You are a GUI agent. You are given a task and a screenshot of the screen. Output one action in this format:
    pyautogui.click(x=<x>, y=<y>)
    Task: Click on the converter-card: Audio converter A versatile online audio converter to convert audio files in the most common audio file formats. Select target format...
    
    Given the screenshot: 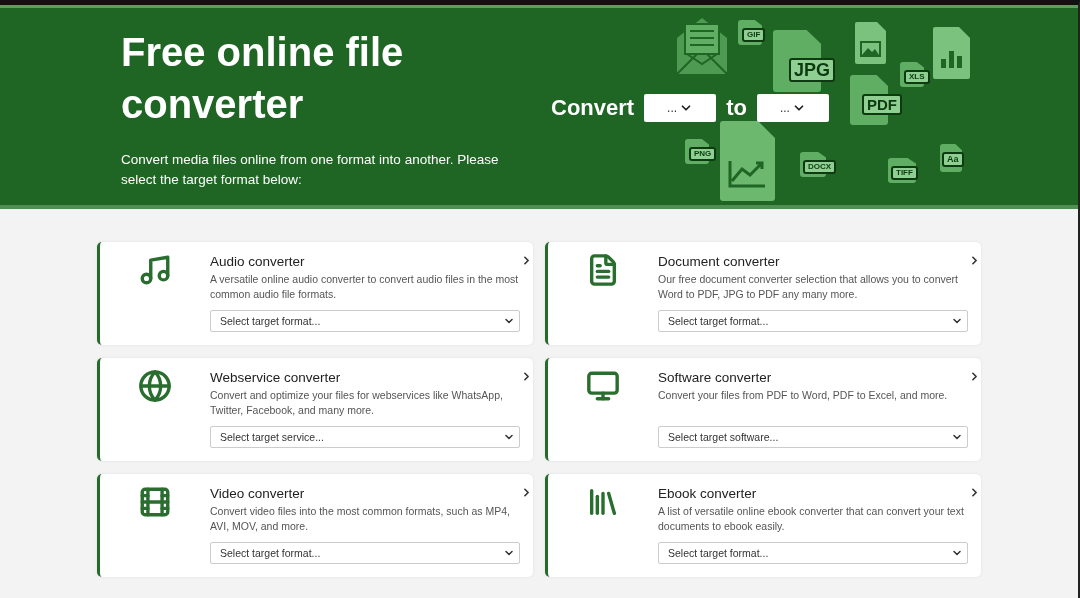 What is the action you would take?
    pyautogui.click(x=315, y=293)
    